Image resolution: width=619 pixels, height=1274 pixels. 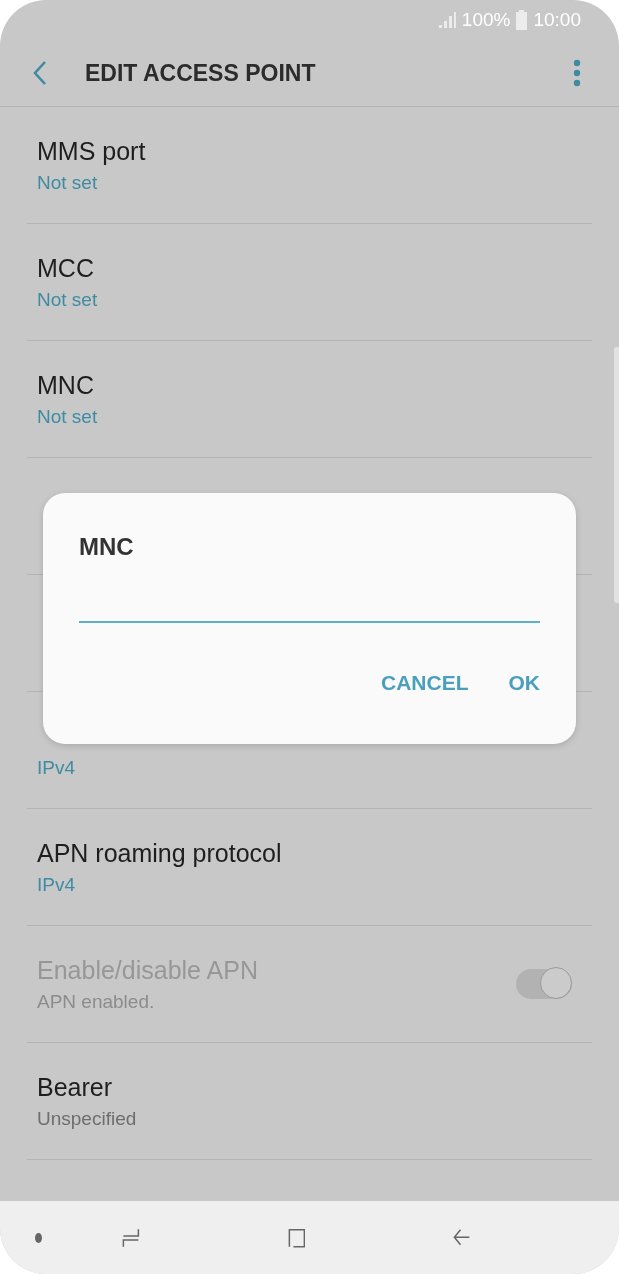 I want to click on dot-icon, so click(x=38, y=1237).